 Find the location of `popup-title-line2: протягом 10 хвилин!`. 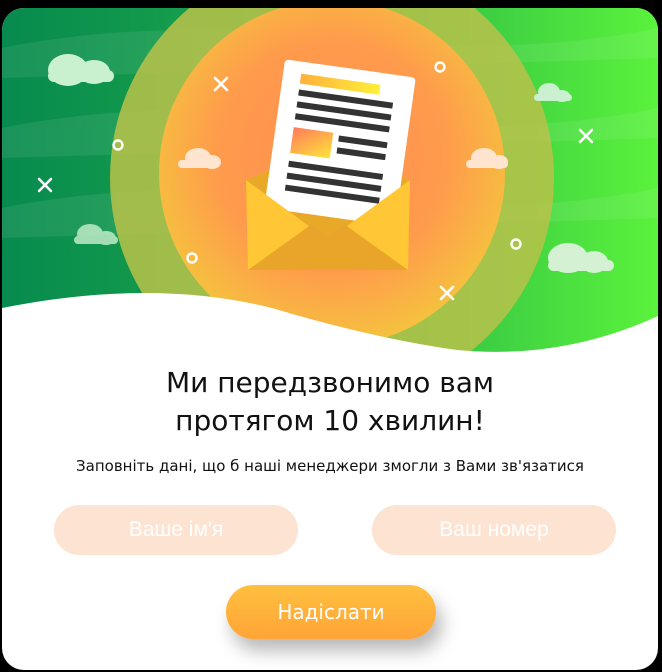

popup-title-line2: протягом 10 хвилин! is located at coordinates (330, 420).